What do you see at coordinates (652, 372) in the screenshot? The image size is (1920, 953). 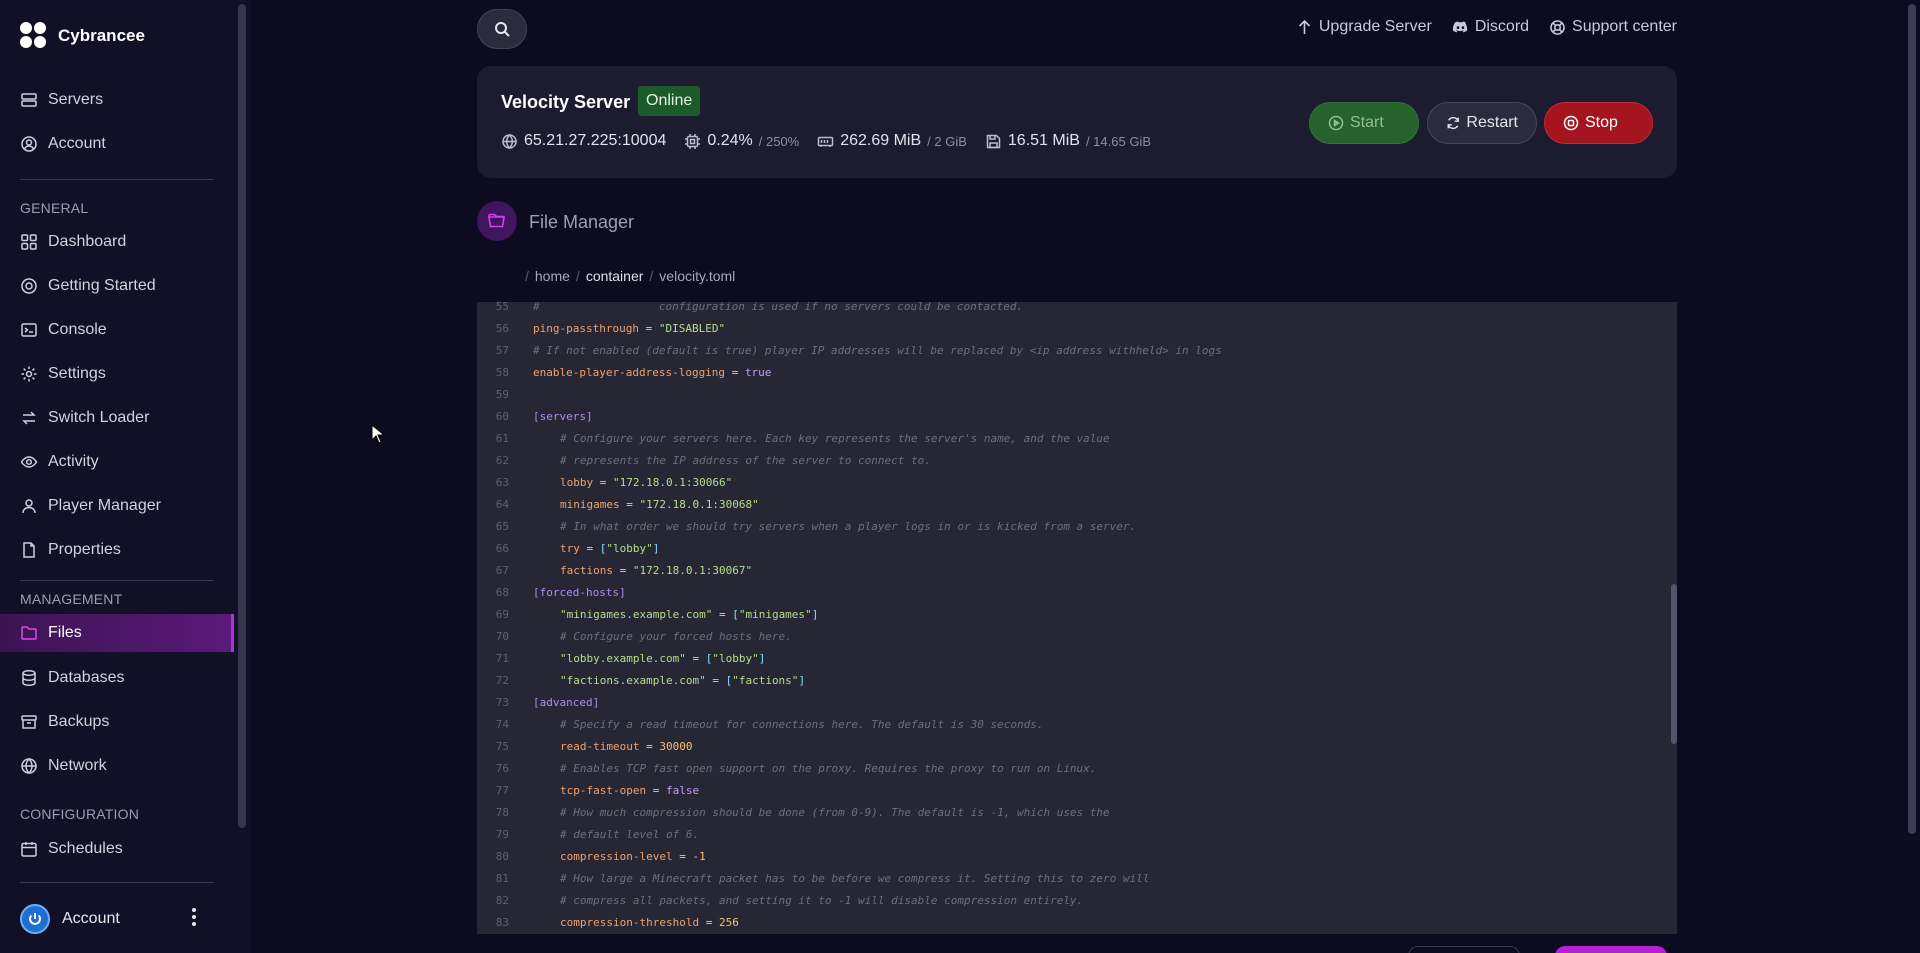 I see `line-code: enable-player-address-logging = true` at bounding box center [652, 372].